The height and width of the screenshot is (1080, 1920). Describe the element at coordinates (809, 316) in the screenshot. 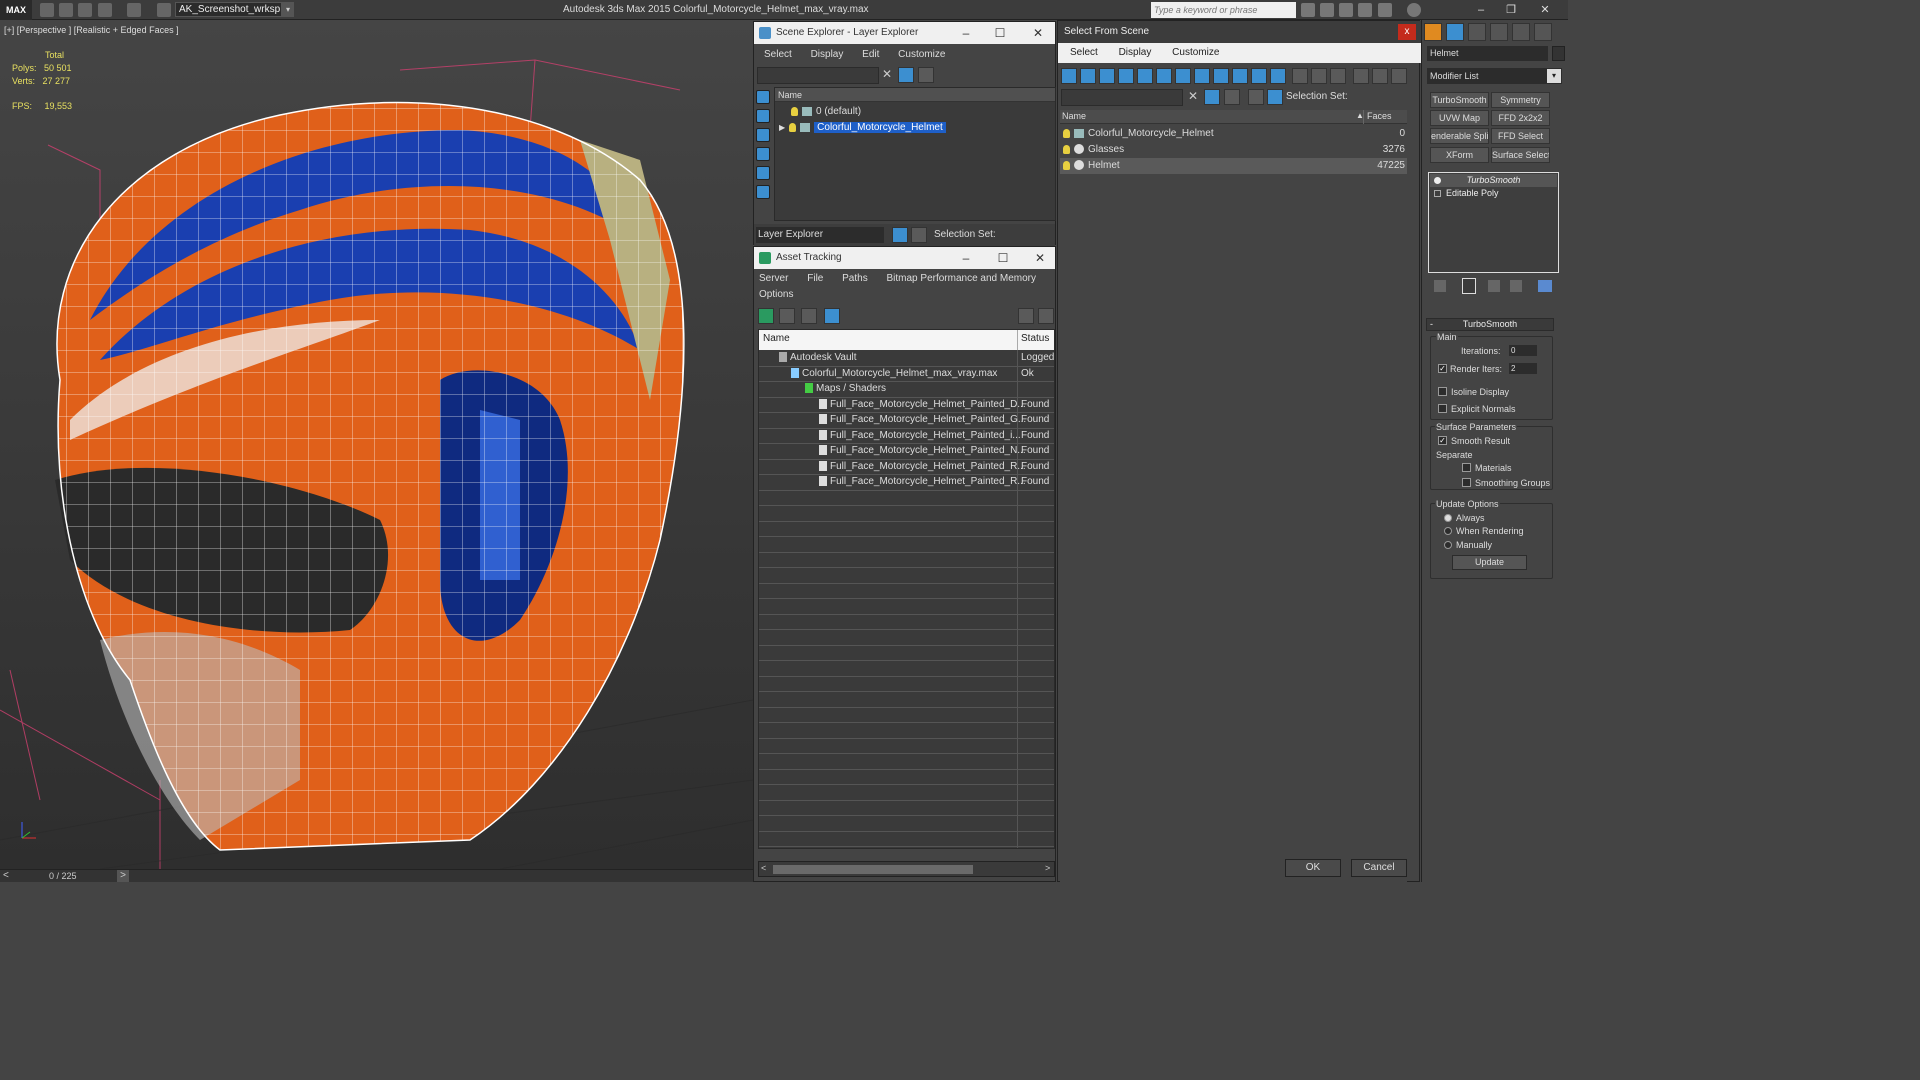

I see `thumbnail-view-icon` at that location.